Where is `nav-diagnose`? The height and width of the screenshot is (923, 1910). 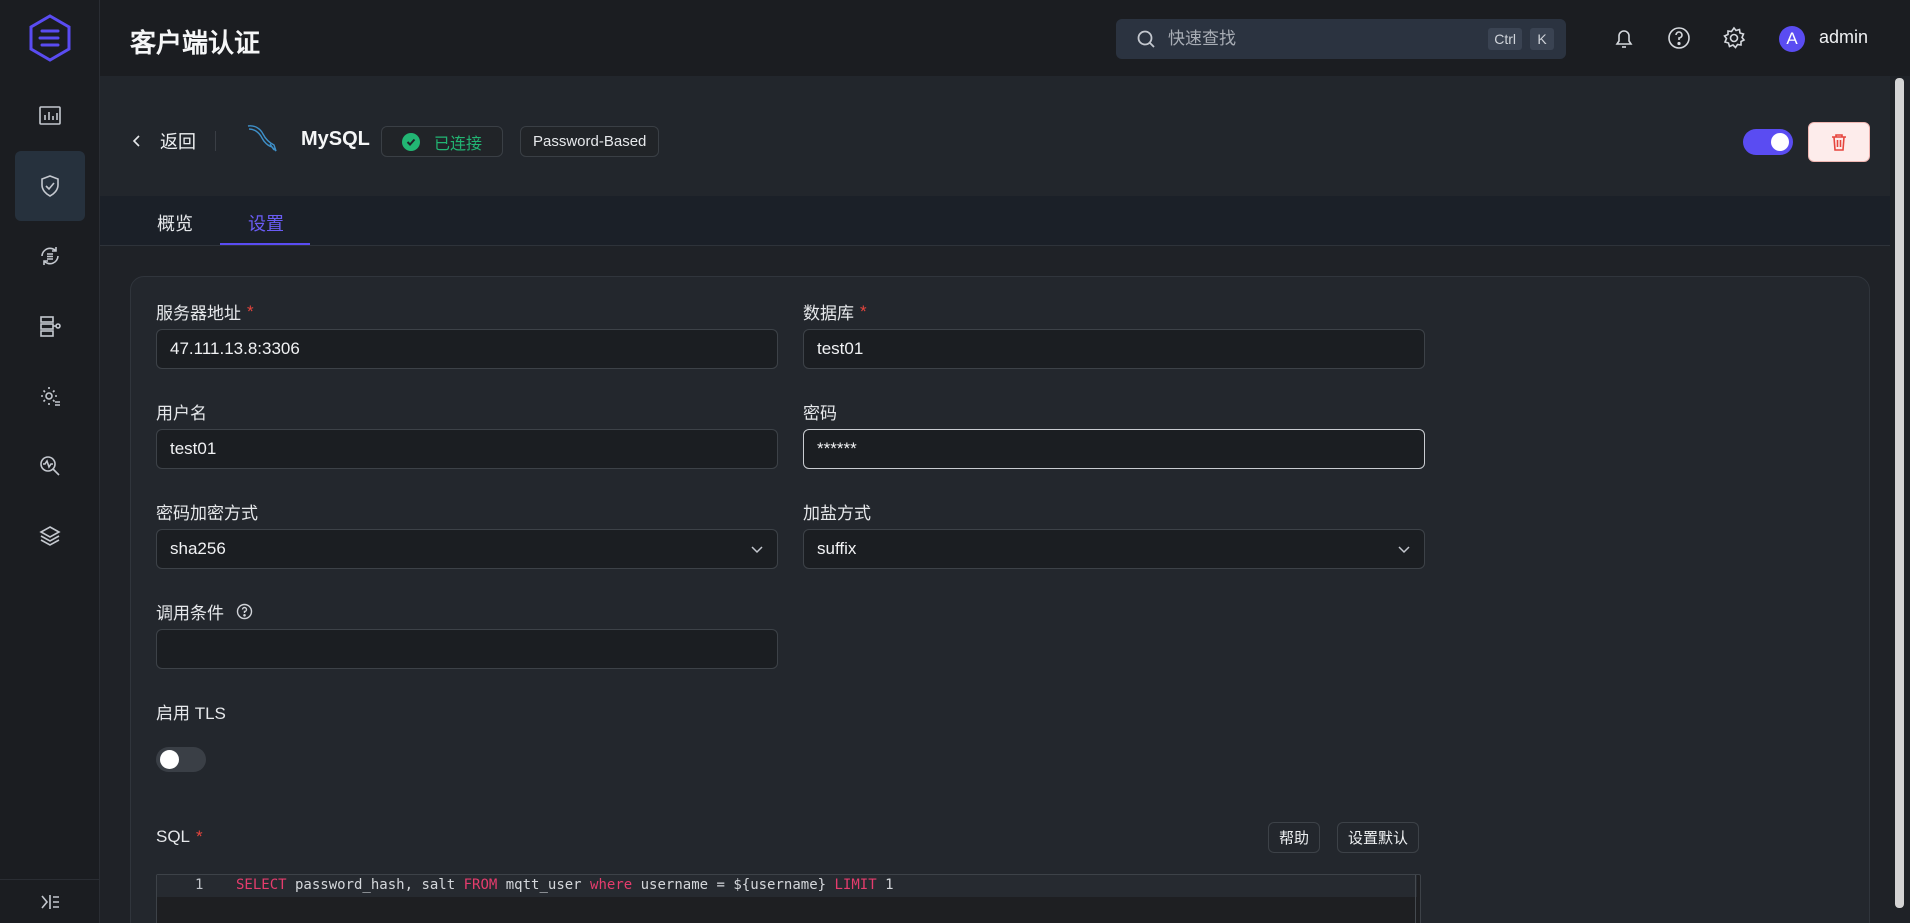 nav-diagnose is located at coordinates (50, 466).